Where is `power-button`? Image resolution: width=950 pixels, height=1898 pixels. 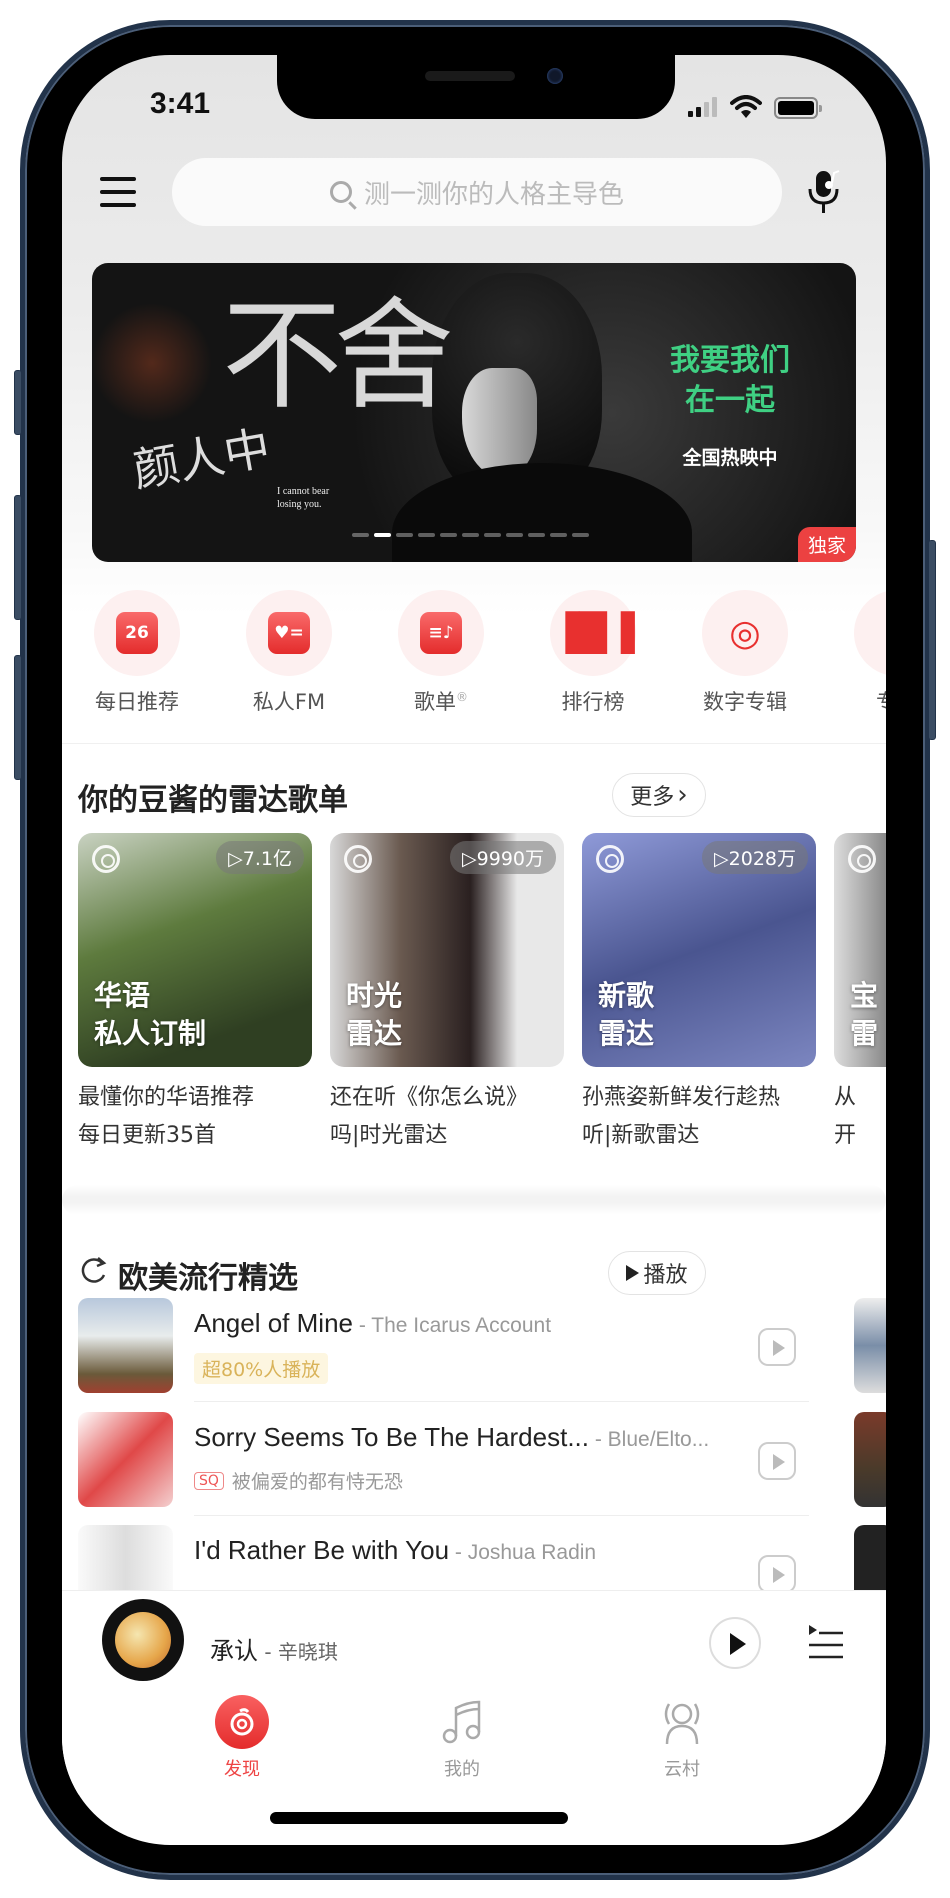 power-button is located at coordinates (932, 640).